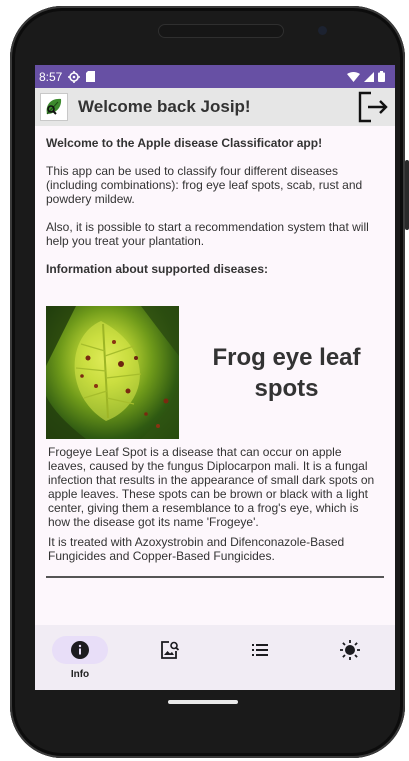 Image resolution: width=409 pixels, height=761 pixels. I want to click on disease-card-header: Frog eye leaf spots, so click(215, 372).